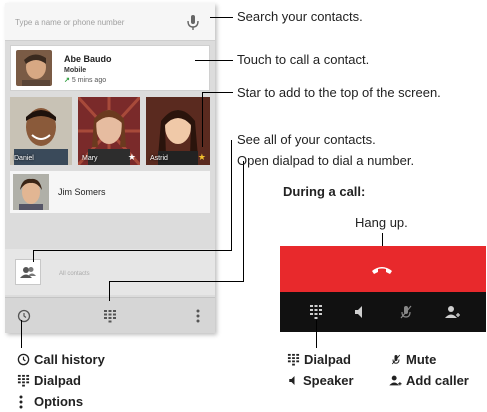 This screenshot has height=412, width=487. Describe the element at coordinates (90, 158) in the screenshot. I see `favorite-name: Mary` at that location.